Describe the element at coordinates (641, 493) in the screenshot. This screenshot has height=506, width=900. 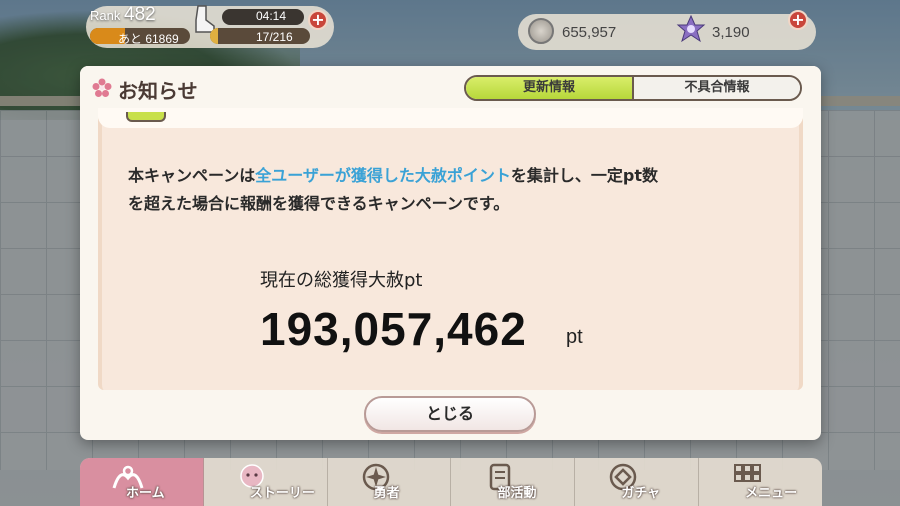
I see `nav-label: ガチャ` at that location.